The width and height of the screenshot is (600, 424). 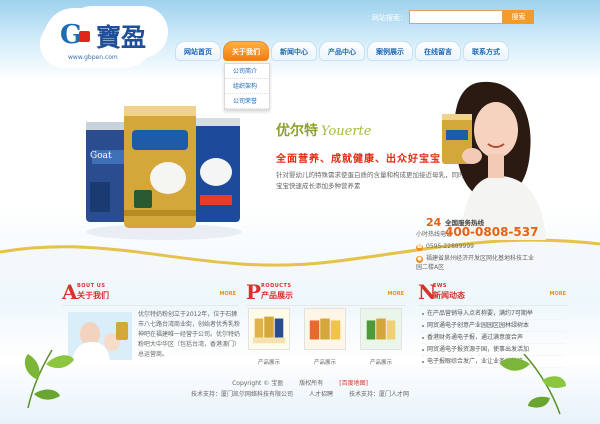 I want to click on search-input, so click(x=456, y=17).